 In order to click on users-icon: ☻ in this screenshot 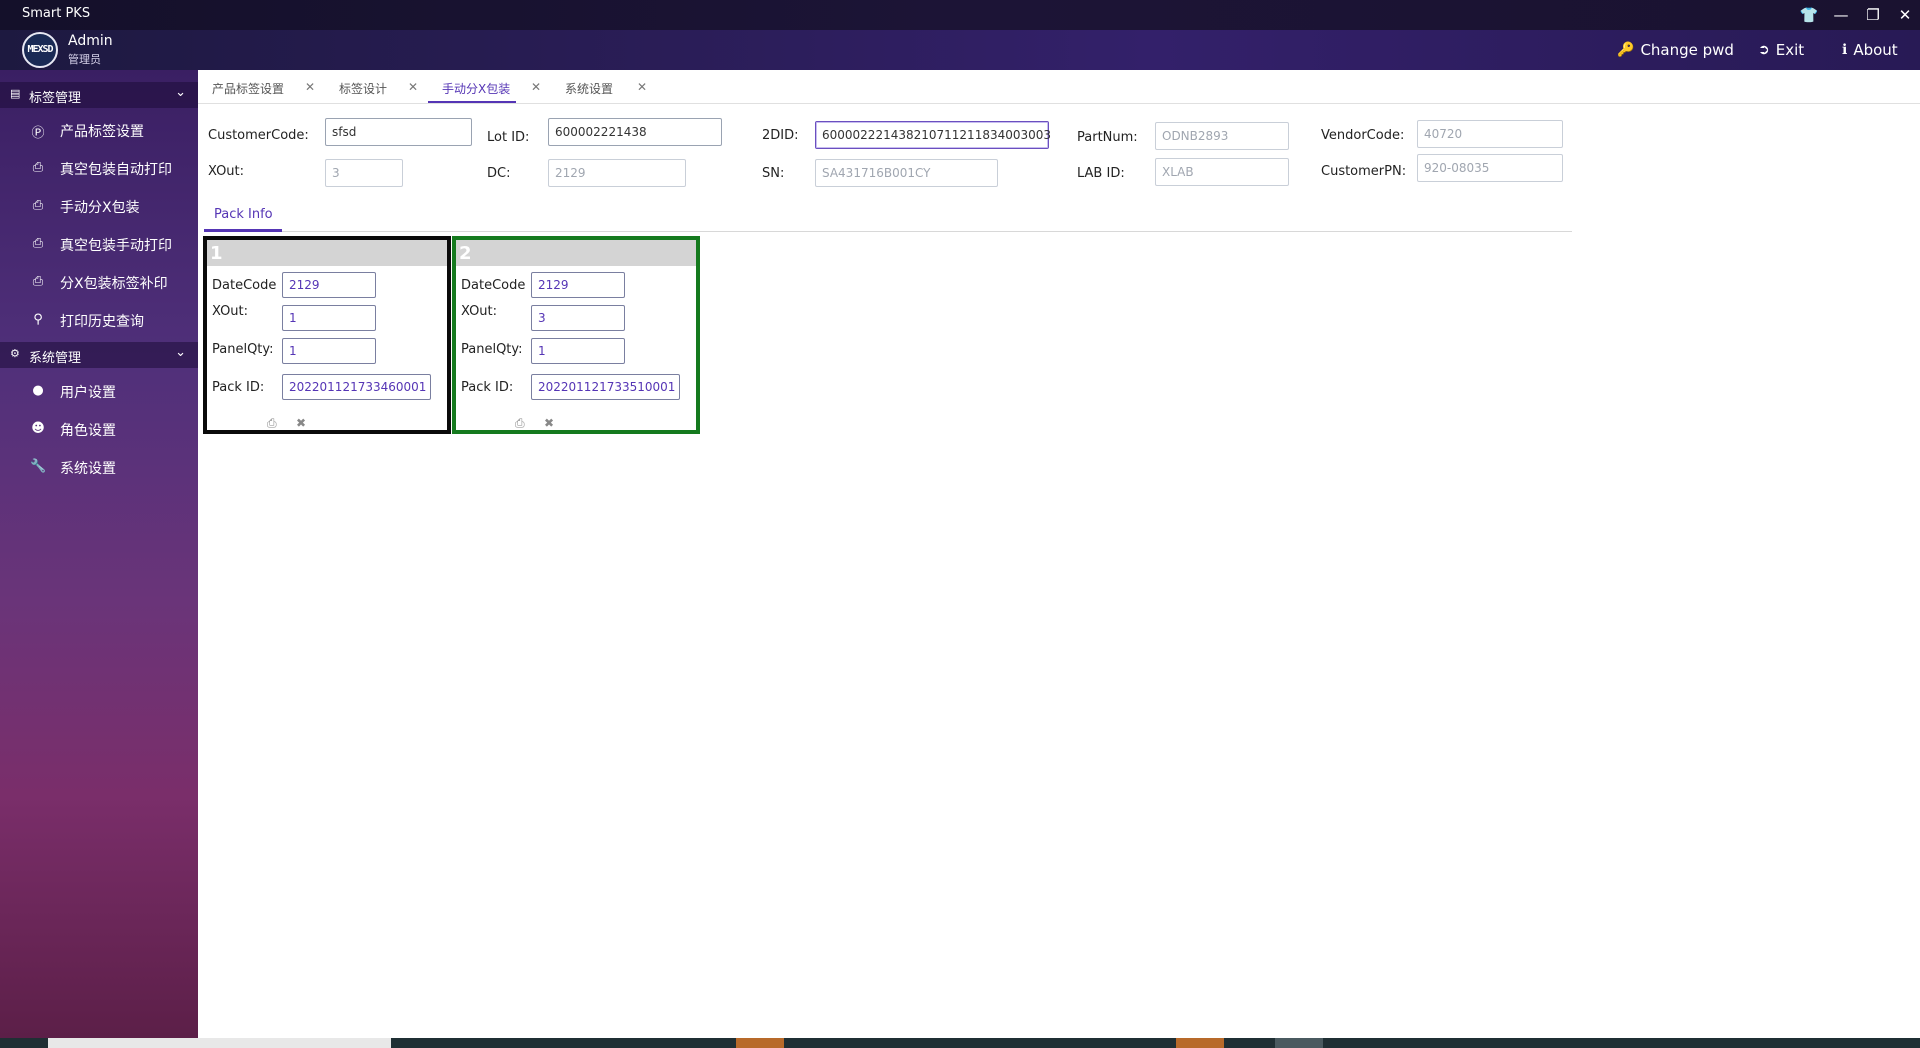, I will do `click(38, 428)`.